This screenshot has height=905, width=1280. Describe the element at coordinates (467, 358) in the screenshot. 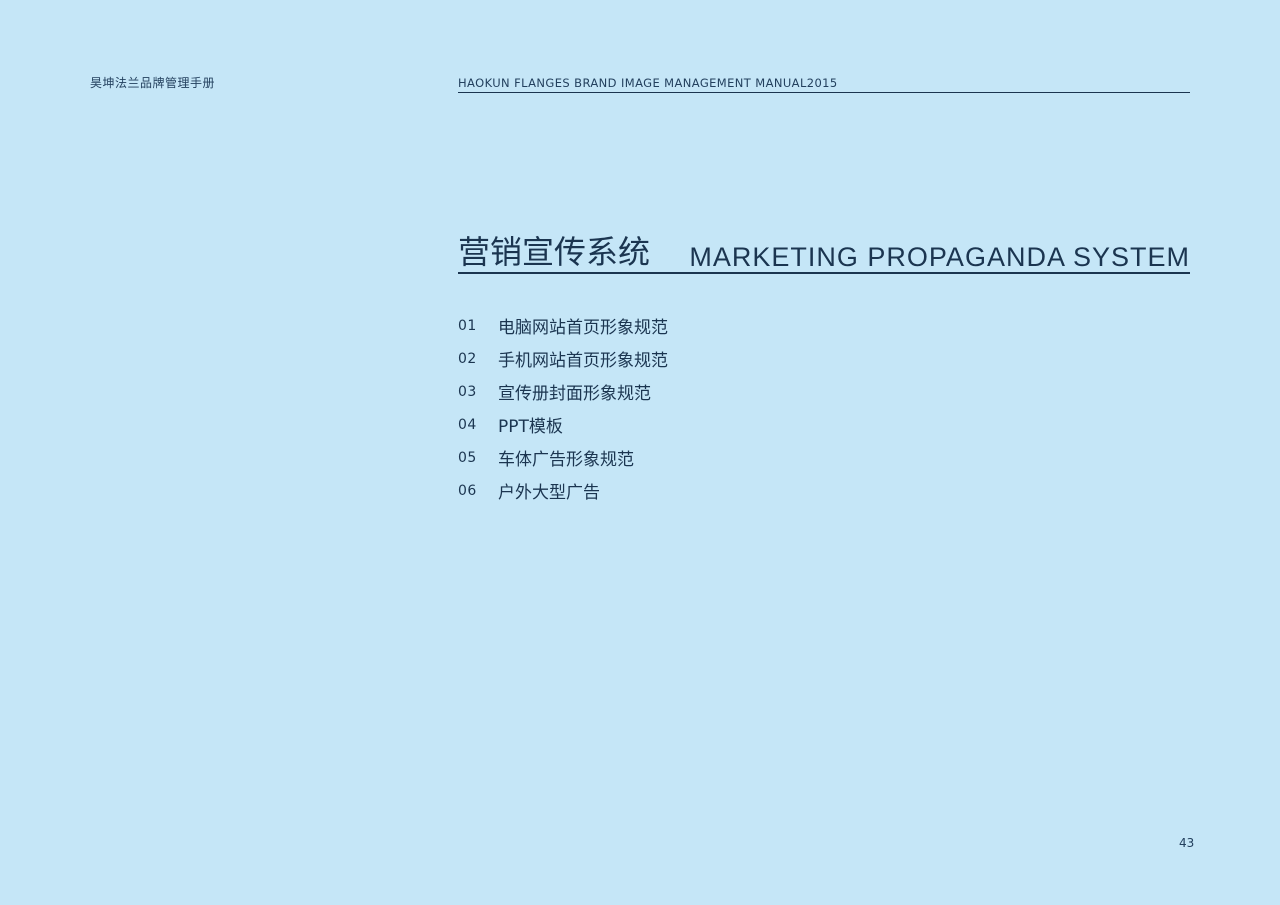

I see `toc-number: 02` at that location.